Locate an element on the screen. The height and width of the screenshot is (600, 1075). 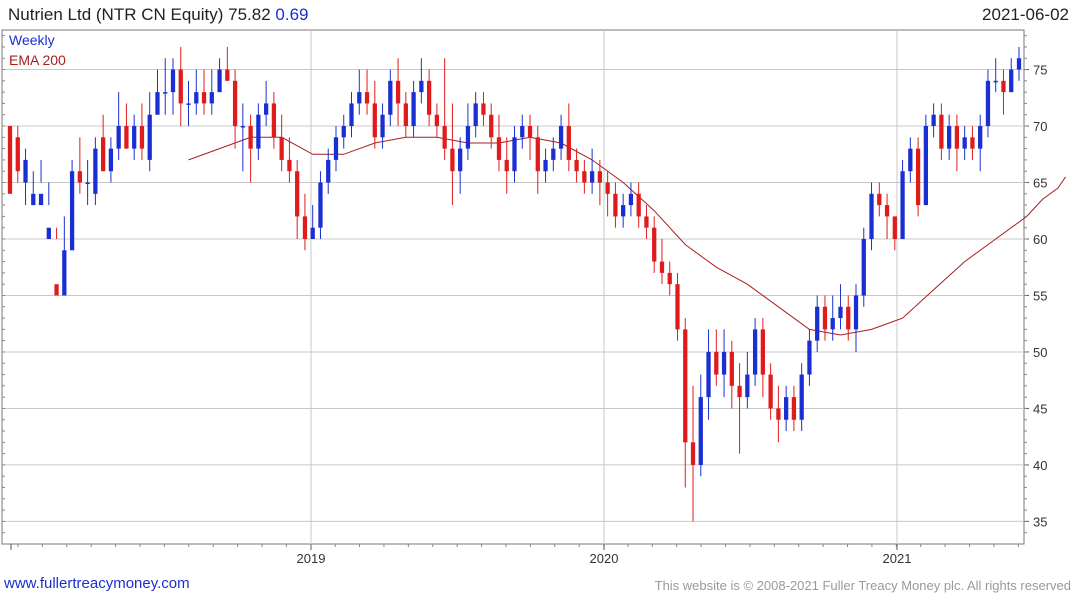
y-tick-label: 45 is located at coordinates (1040, 408).